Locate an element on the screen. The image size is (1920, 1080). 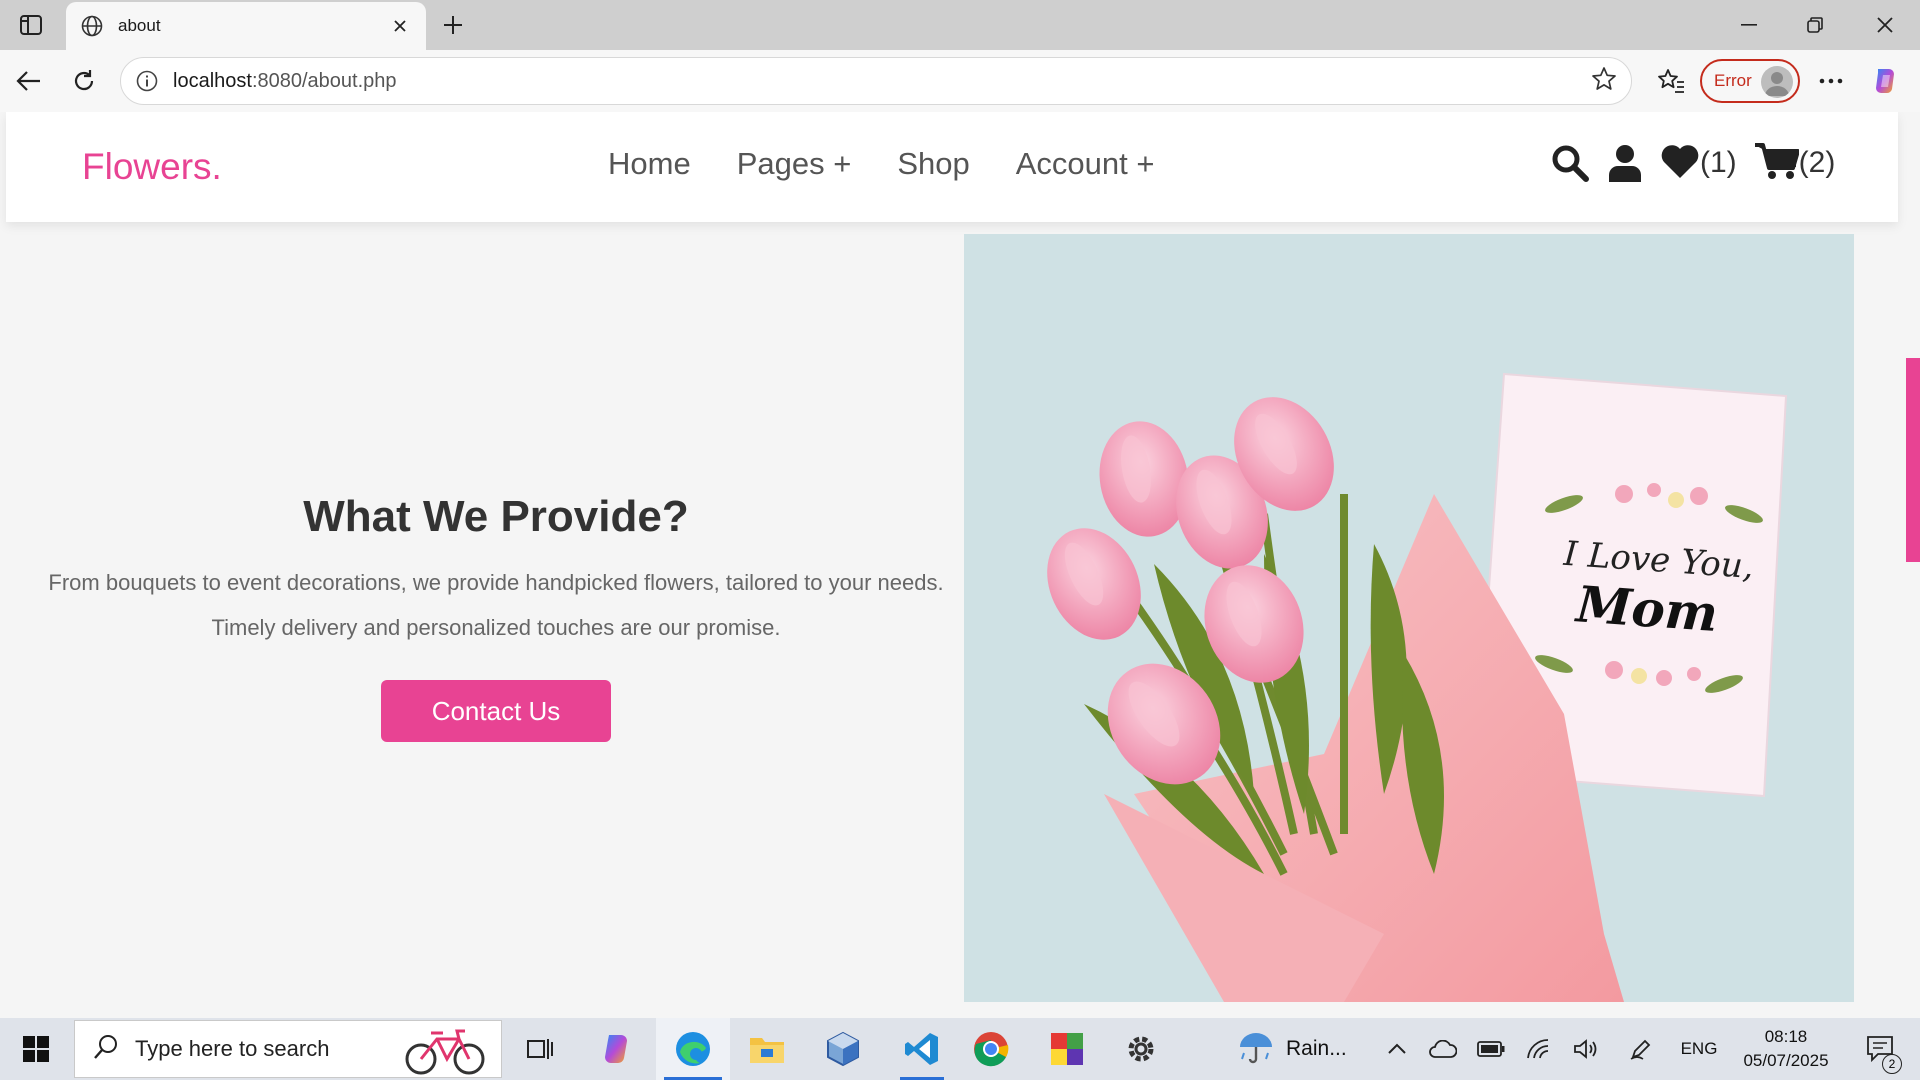
main-nav: Home Pages + Shop Account + is located at coordinates (881, 164).